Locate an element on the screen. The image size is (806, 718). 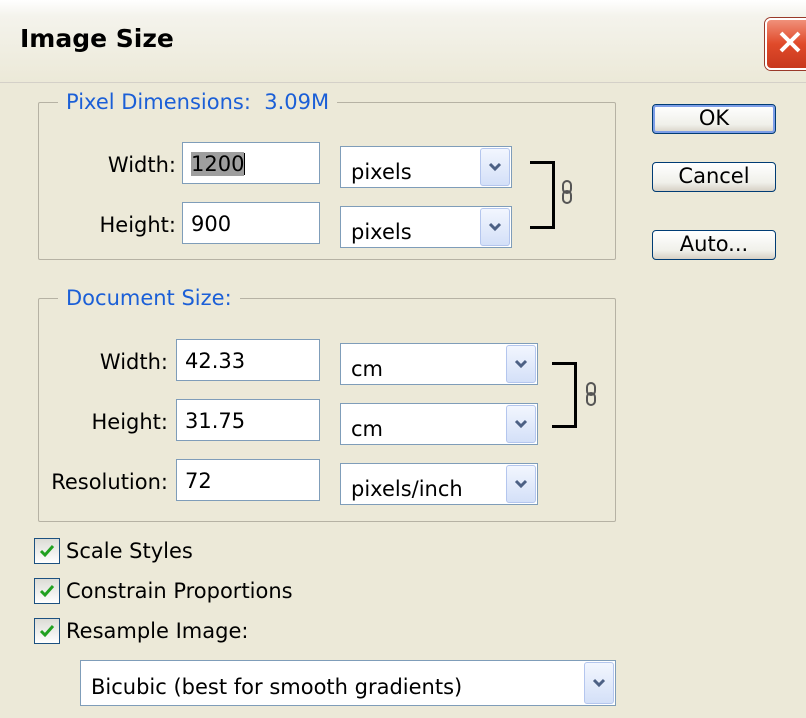
pixel-width-unit-dropdown is located at coordinates (495, 167).